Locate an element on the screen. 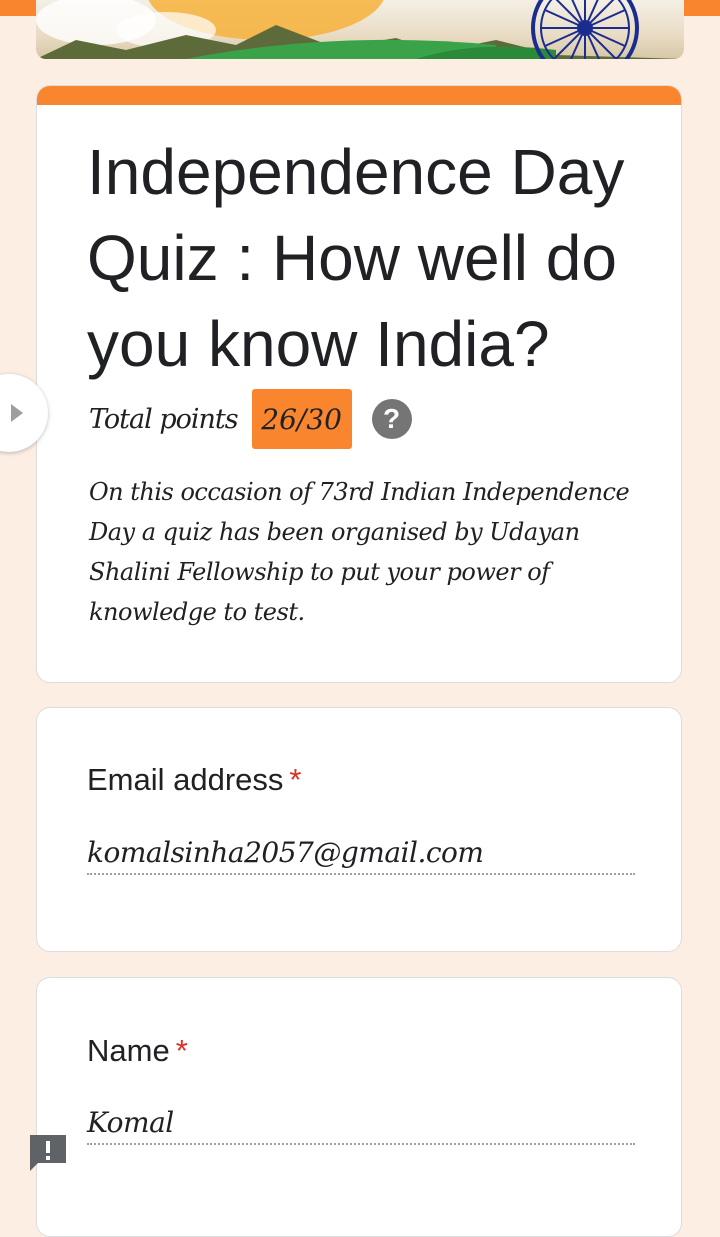 This screenshot has height=1237, width=720. name-answer-field: Komal is located at coordinates (361, 1125).